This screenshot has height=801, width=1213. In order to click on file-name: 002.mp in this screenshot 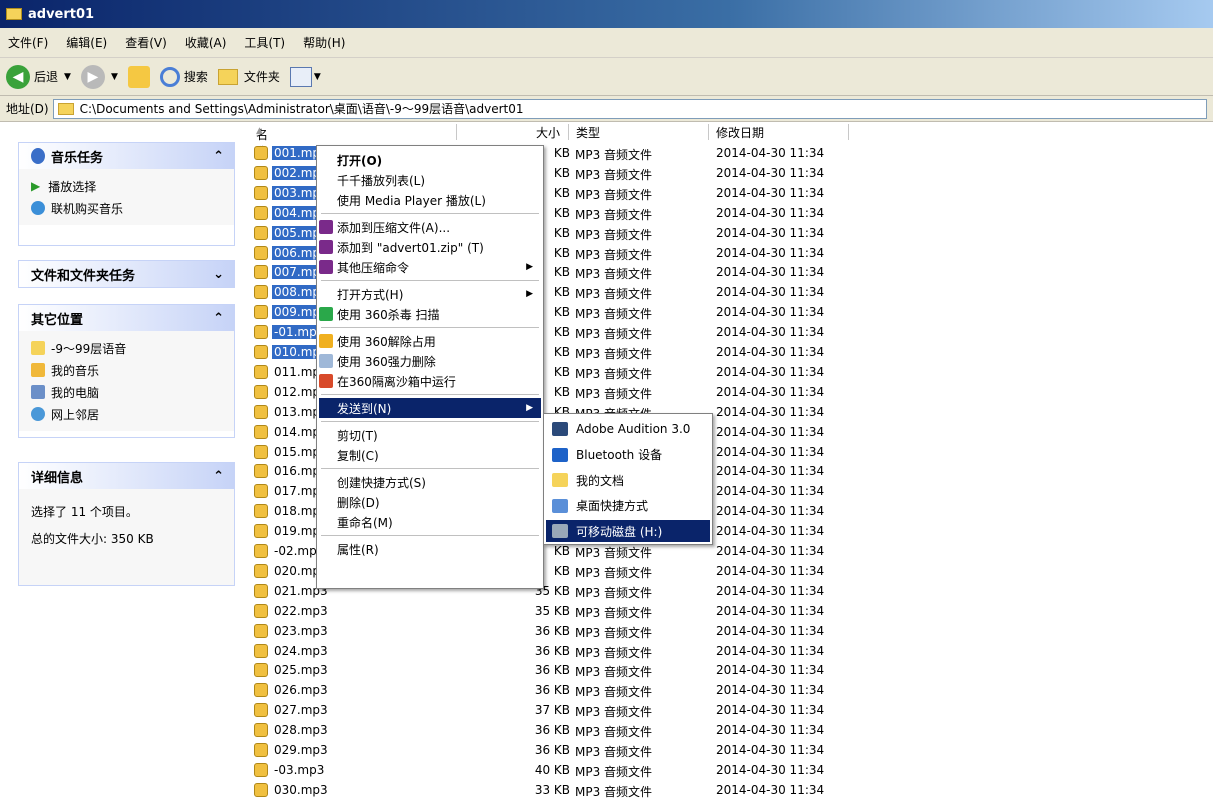, I will do `click(297, 172)`.